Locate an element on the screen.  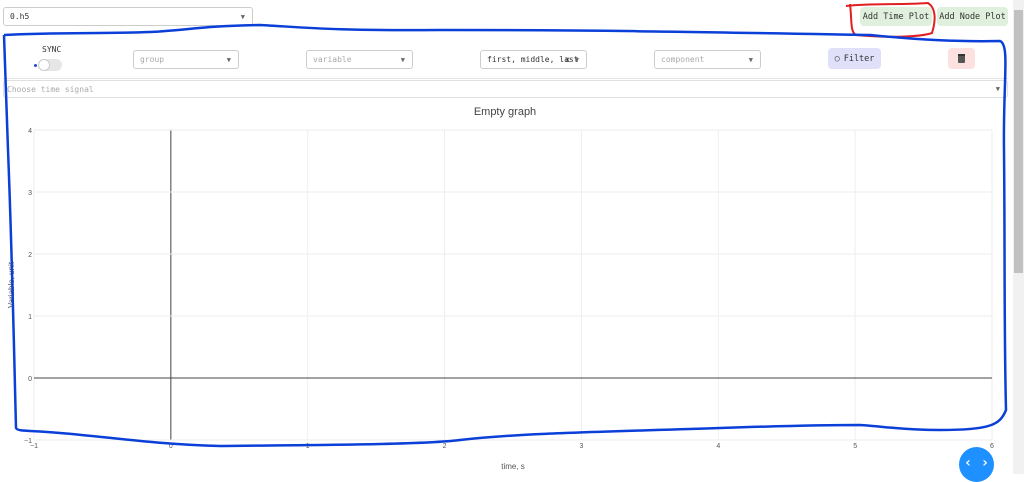
sync-toggle is located at coordinates (50, 65).